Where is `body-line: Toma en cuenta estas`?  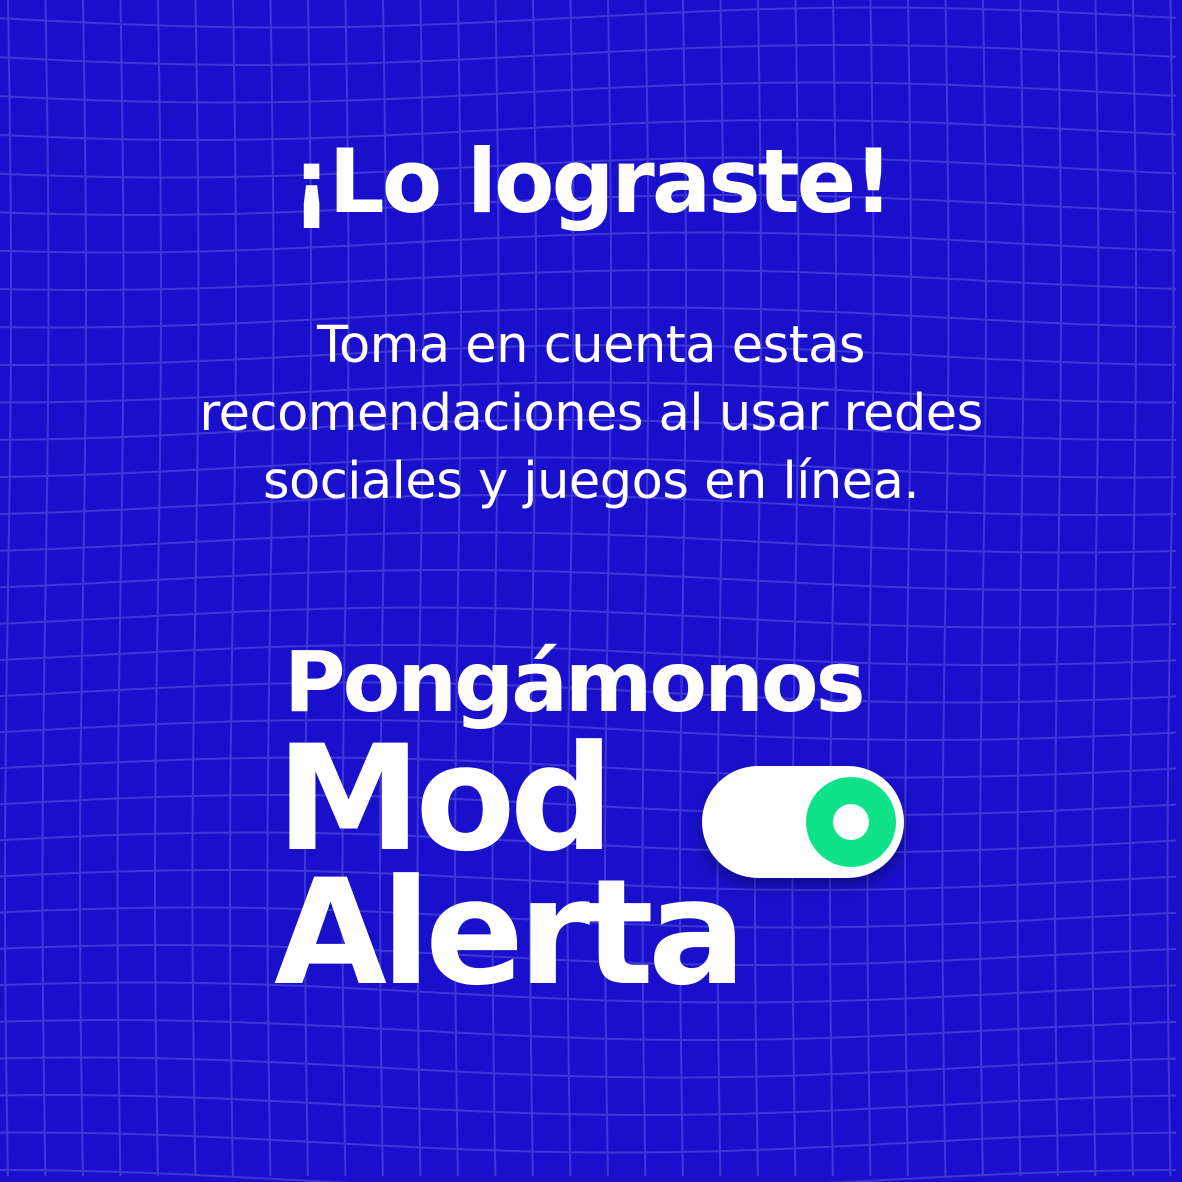
body-line: Toma en cuenta estas is located at coordinates (591, 345).